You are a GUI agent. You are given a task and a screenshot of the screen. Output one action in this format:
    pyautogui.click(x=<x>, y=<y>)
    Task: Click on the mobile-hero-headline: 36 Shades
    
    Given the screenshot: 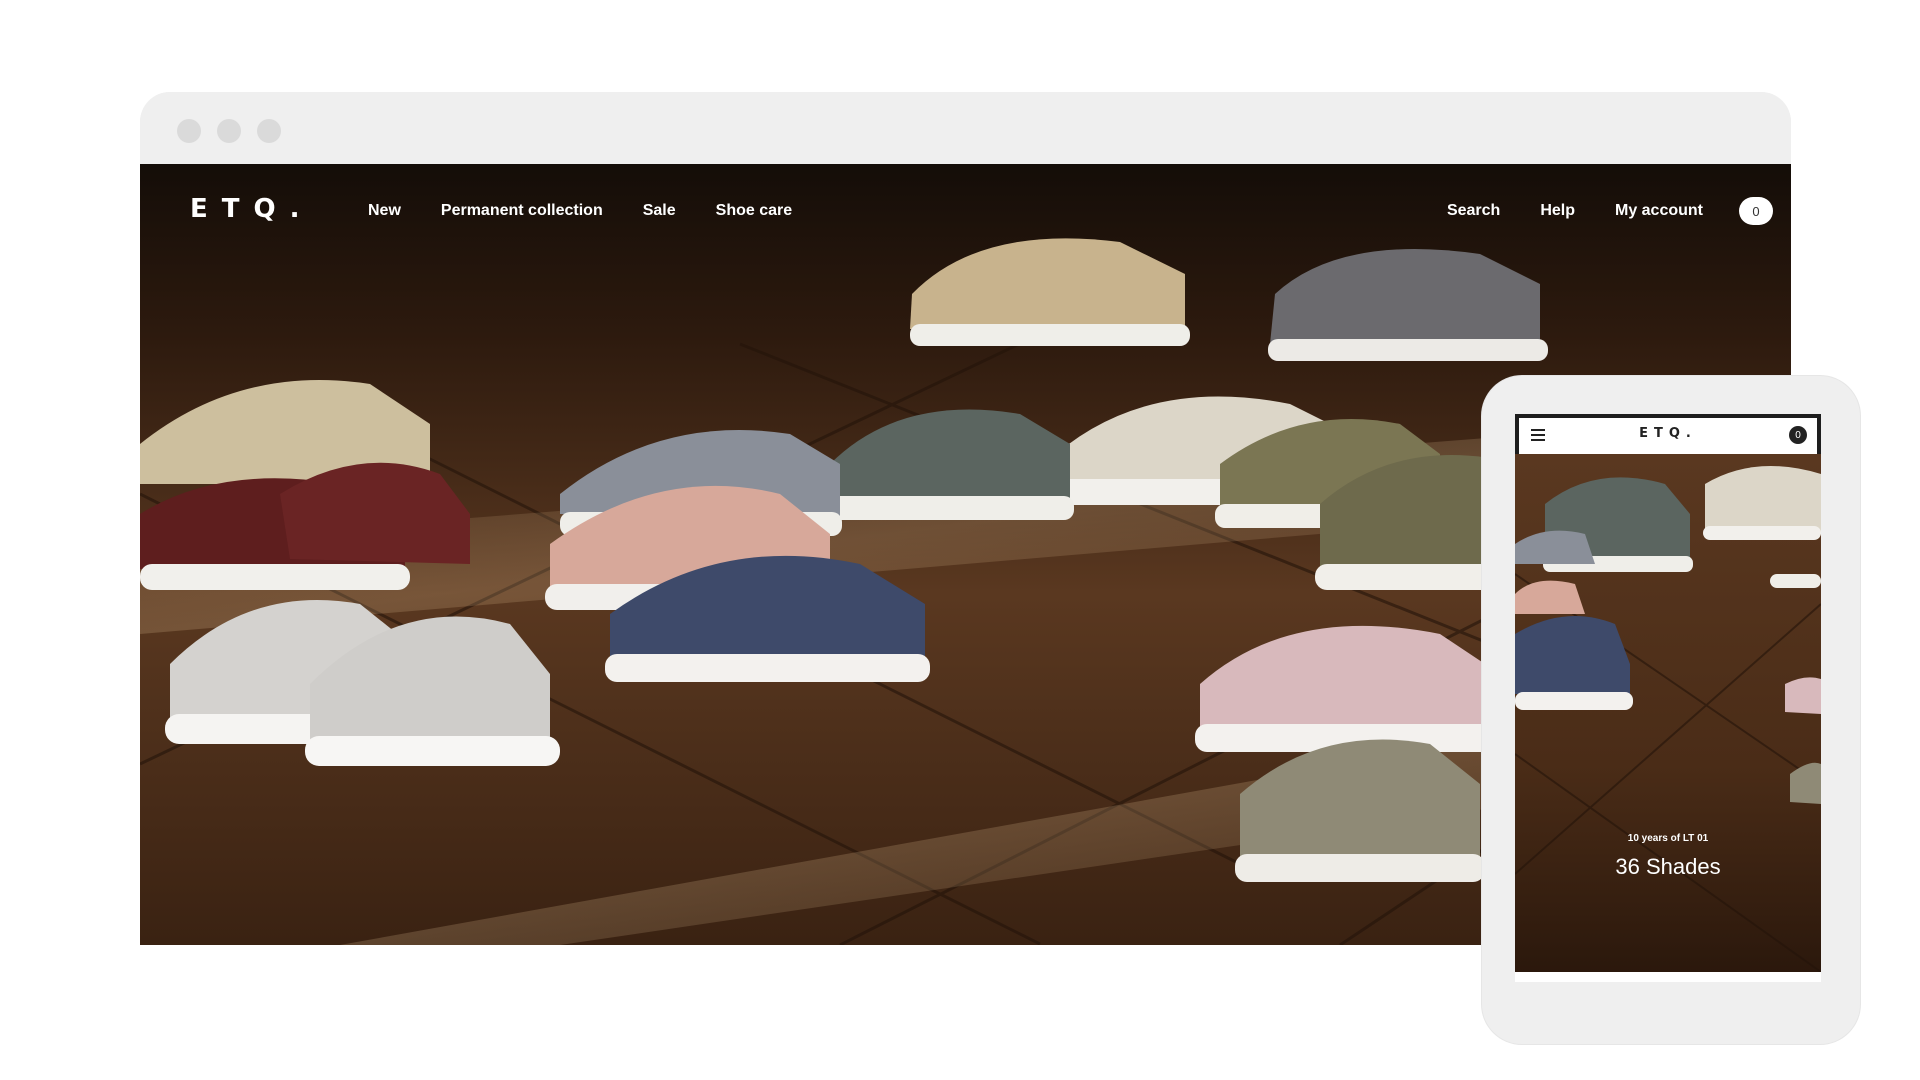 What is the action you would take?
    pyautogui.click(x=1668, y=867)
    